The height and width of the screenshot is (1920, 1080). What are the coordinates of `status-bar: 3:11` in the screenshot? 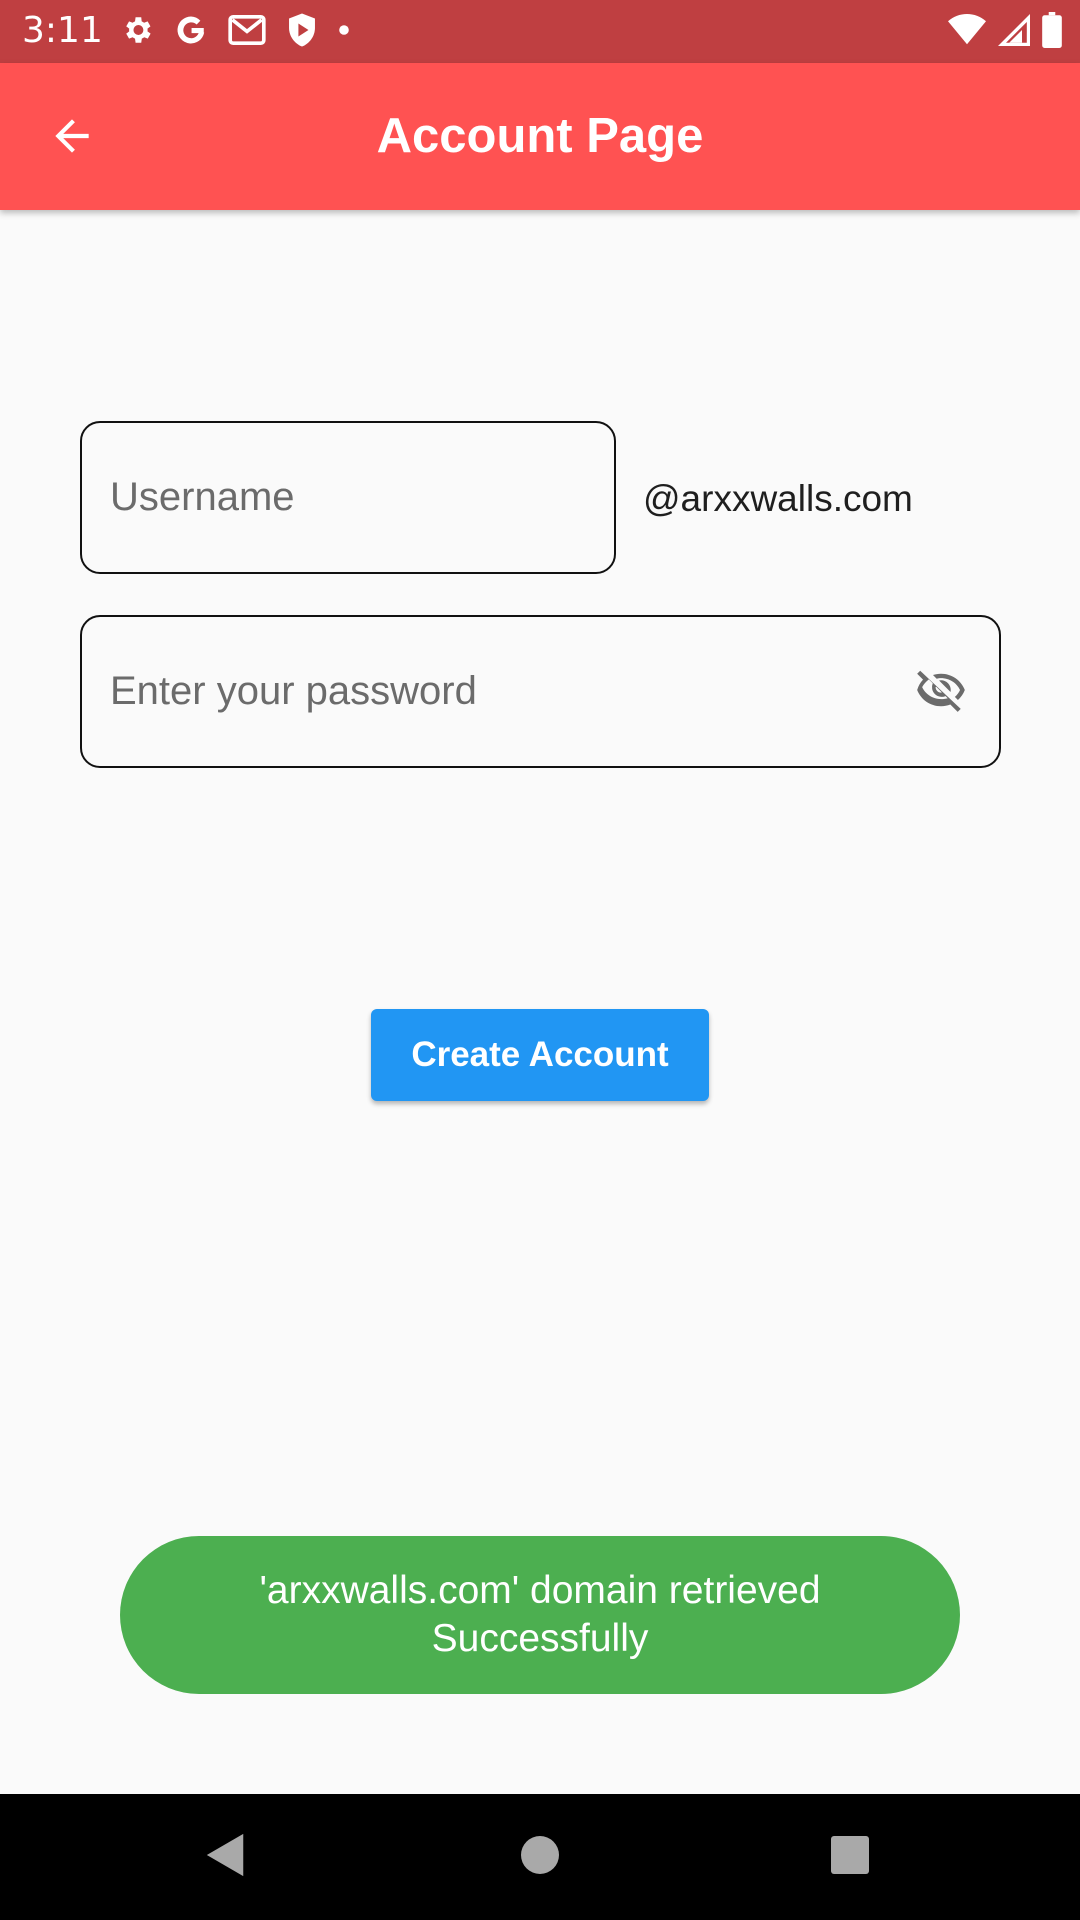 It's located at (540, 31).